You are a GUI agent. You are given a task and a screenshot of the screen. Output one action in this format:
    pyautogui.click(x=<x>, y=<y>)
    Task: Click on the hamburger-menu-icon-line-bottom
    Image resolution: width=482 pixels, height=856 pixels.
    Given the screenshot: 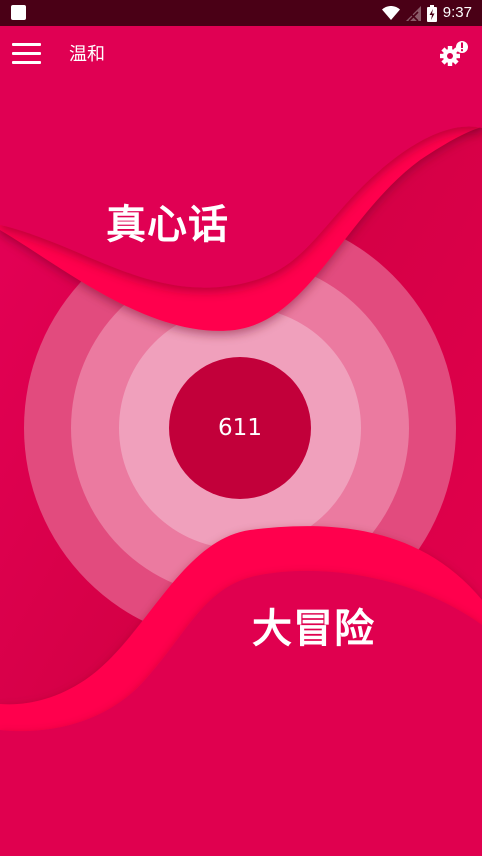 What is the action you would take?
    pyautogui.click(x=26, y=62)
    